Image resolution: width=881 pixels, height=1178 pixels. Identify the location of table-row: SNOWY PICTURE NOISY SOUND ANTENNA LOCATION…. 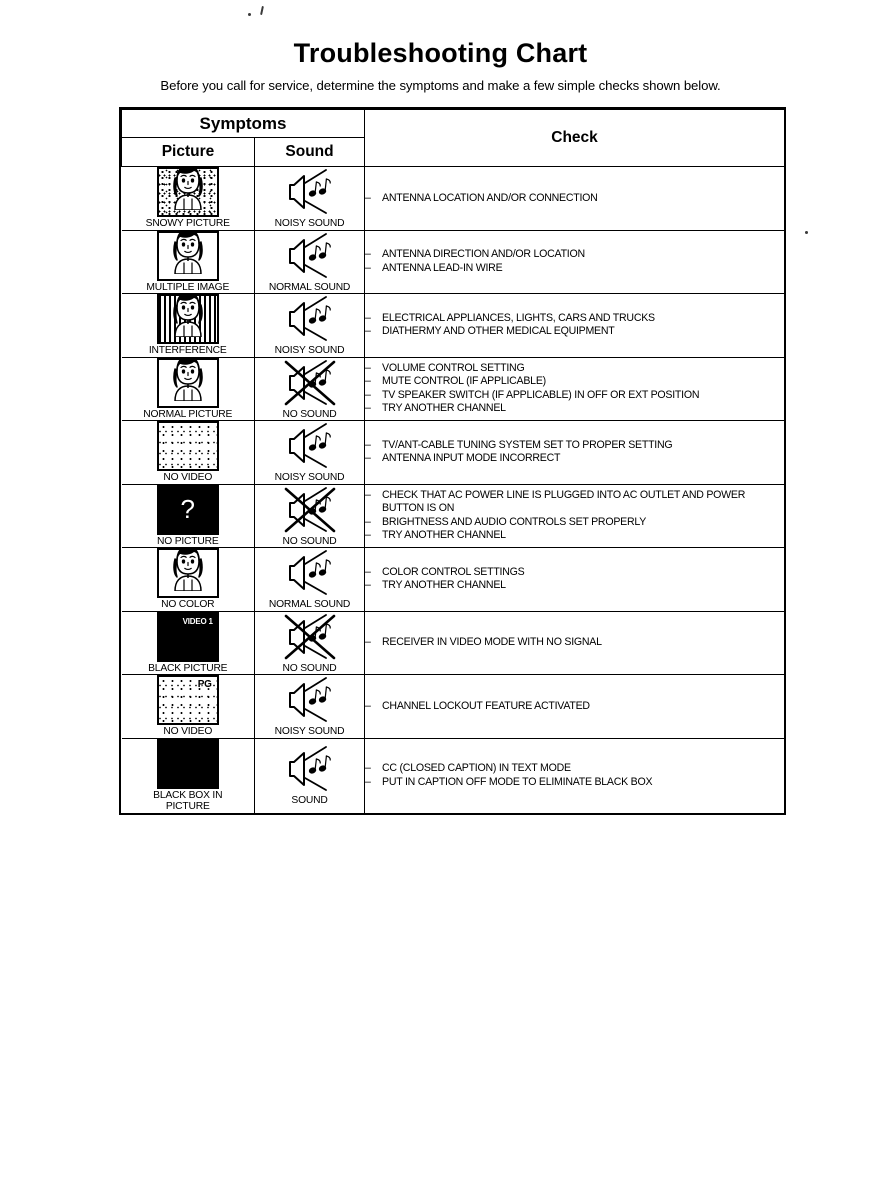
(453, 198).